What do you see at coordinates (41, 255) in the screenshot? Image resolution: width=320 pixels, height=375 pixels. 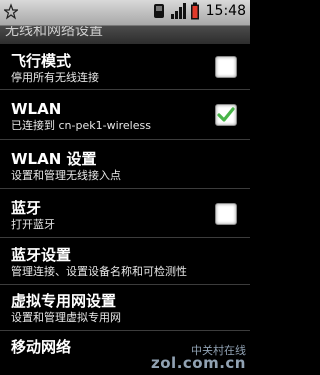 I see `bluetooth-settings-title: 蓝牙设置` at bounding box center [41, 255].